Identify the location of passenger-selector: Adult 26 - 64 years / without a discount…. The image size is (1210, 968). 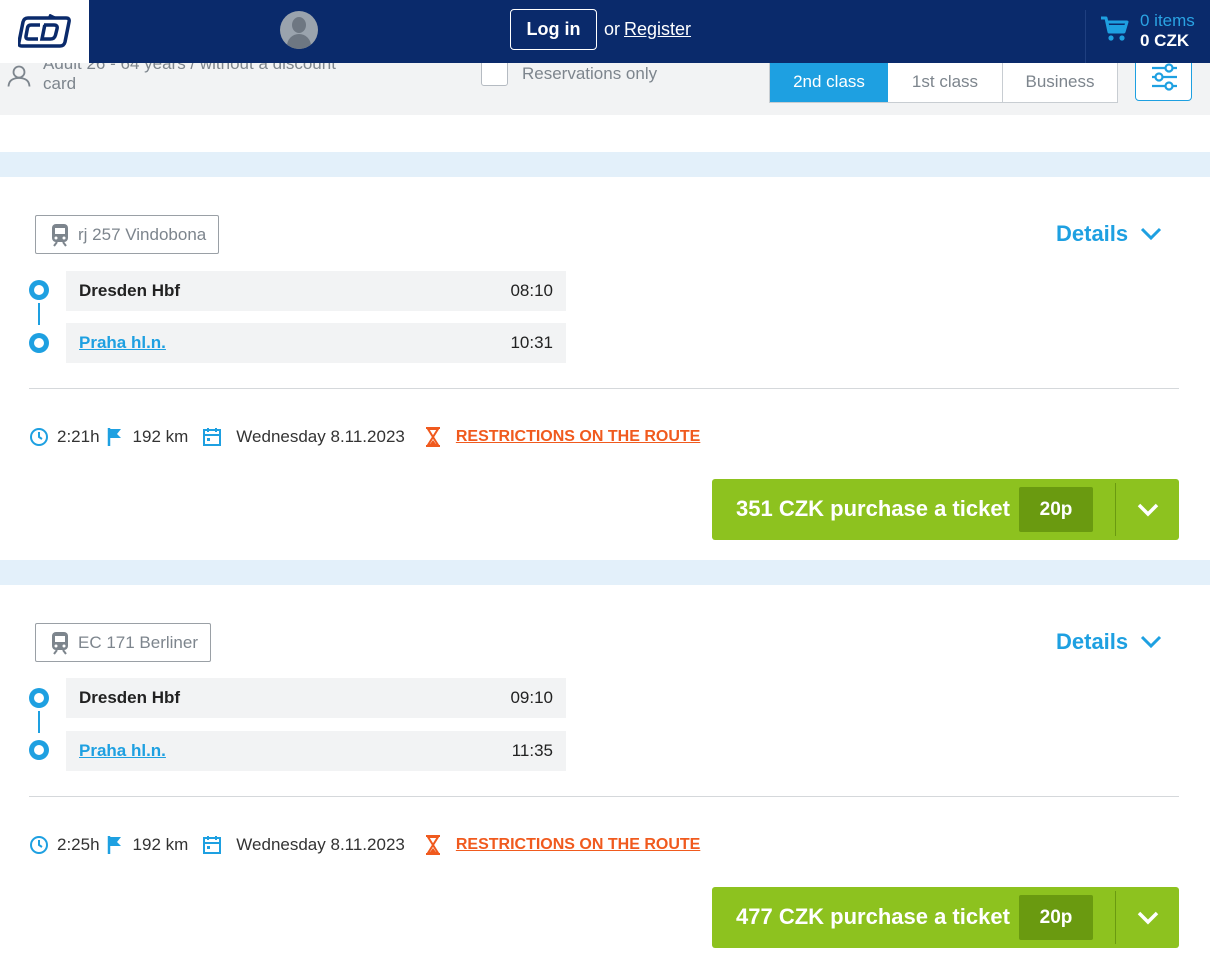
(203, 78).